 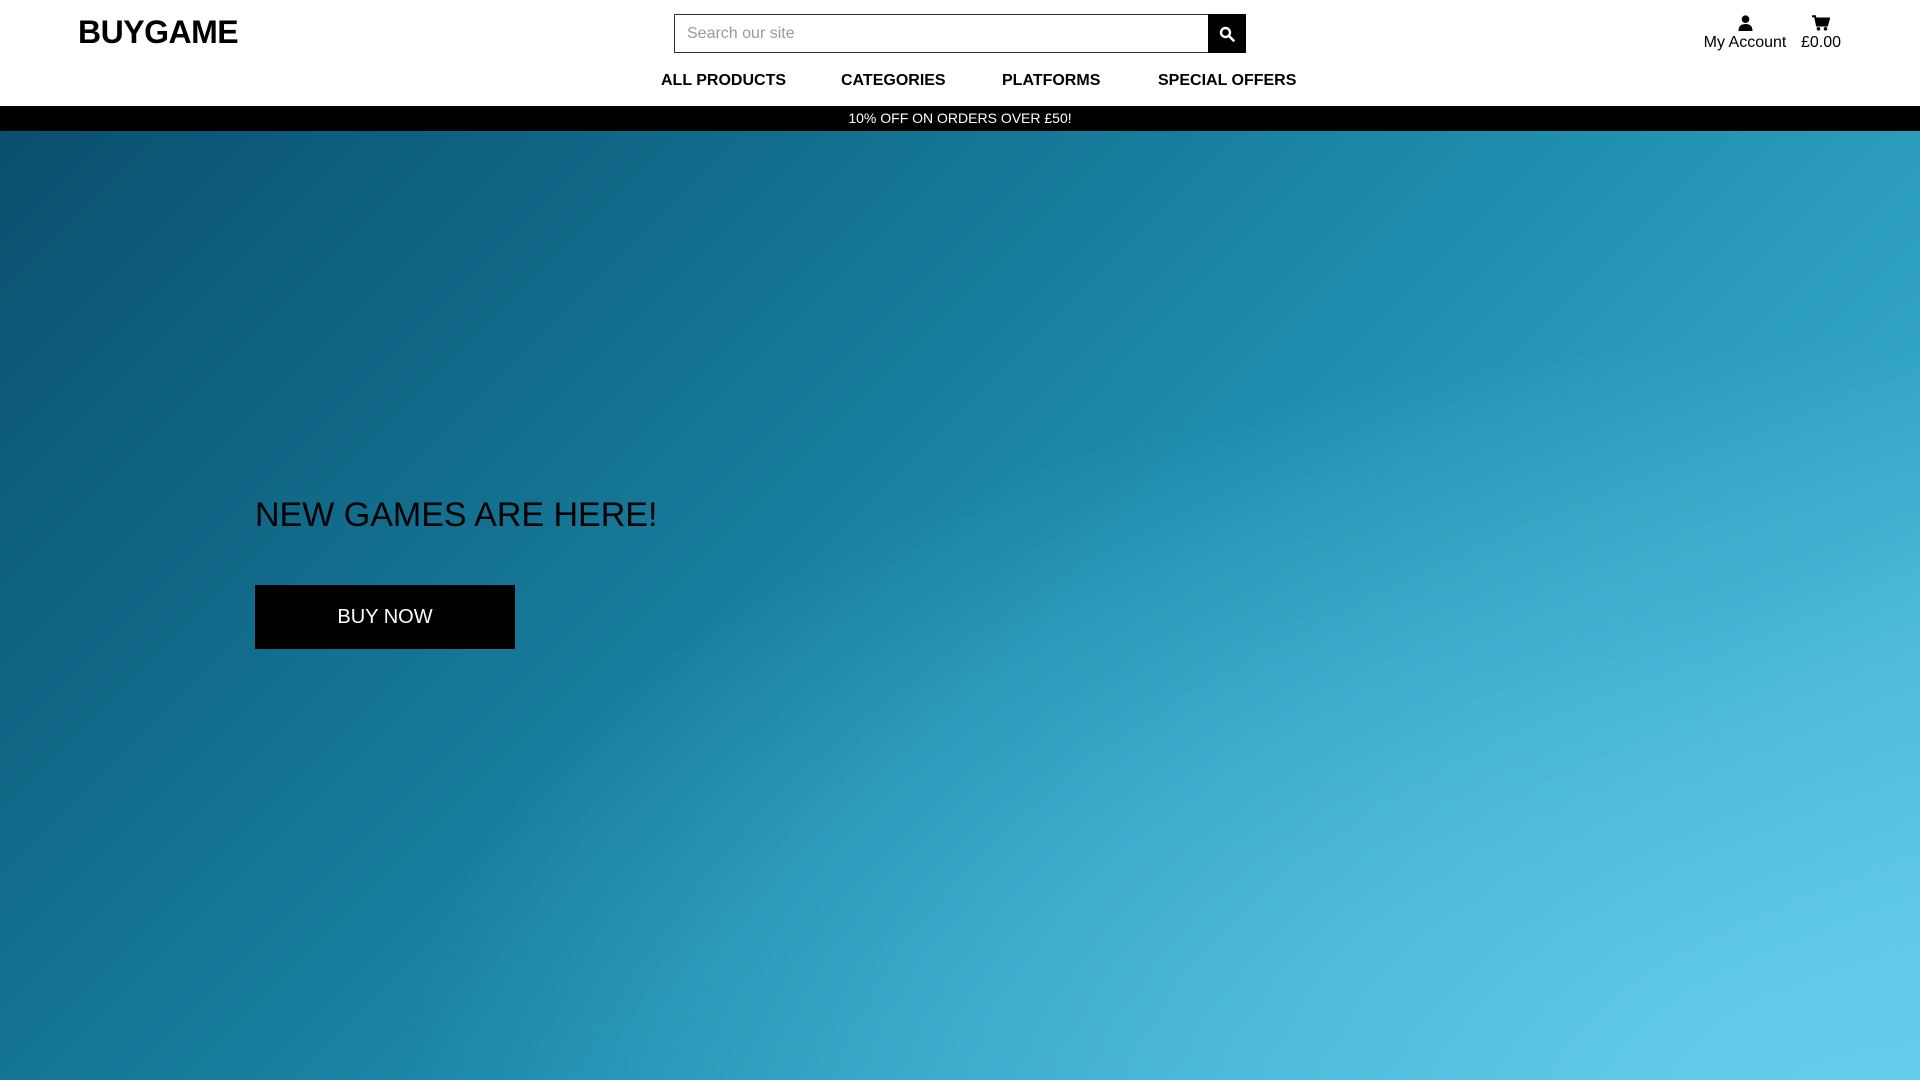 What do you see at coordinates (893, 81) in the screenshot?
I see `nav-categories: CATEGORIES` at bounding box center [893, 81].